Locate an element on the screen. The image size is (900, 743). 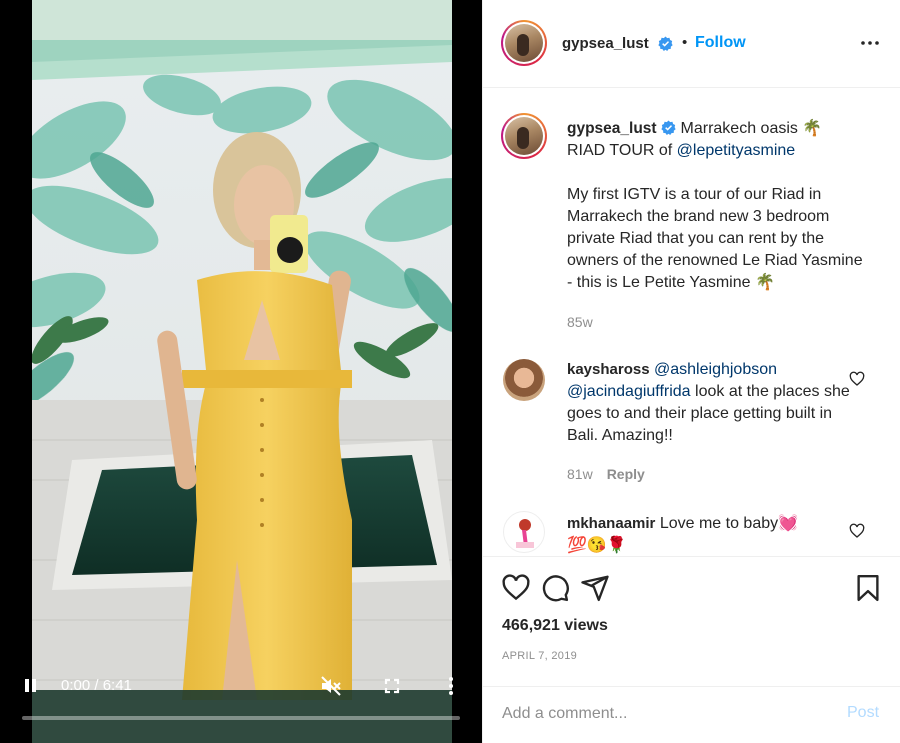
comment-input is located at coordinates (657, 714).